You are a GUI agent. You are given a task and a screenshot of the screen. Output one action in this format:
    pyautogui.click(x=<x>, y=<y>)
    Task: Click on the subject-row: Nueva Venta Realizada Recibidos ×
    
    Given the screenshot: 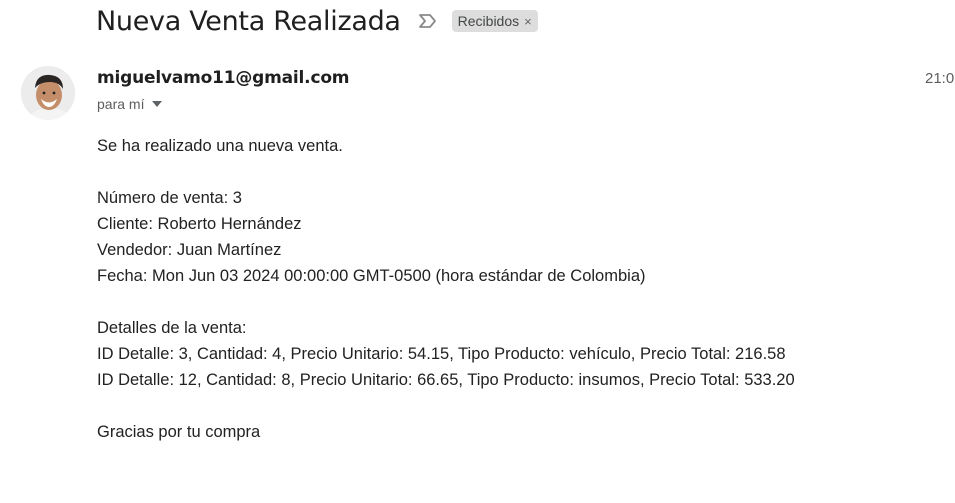 What is the action you would take?
    pyautogui.click(x=317, y=21)
    